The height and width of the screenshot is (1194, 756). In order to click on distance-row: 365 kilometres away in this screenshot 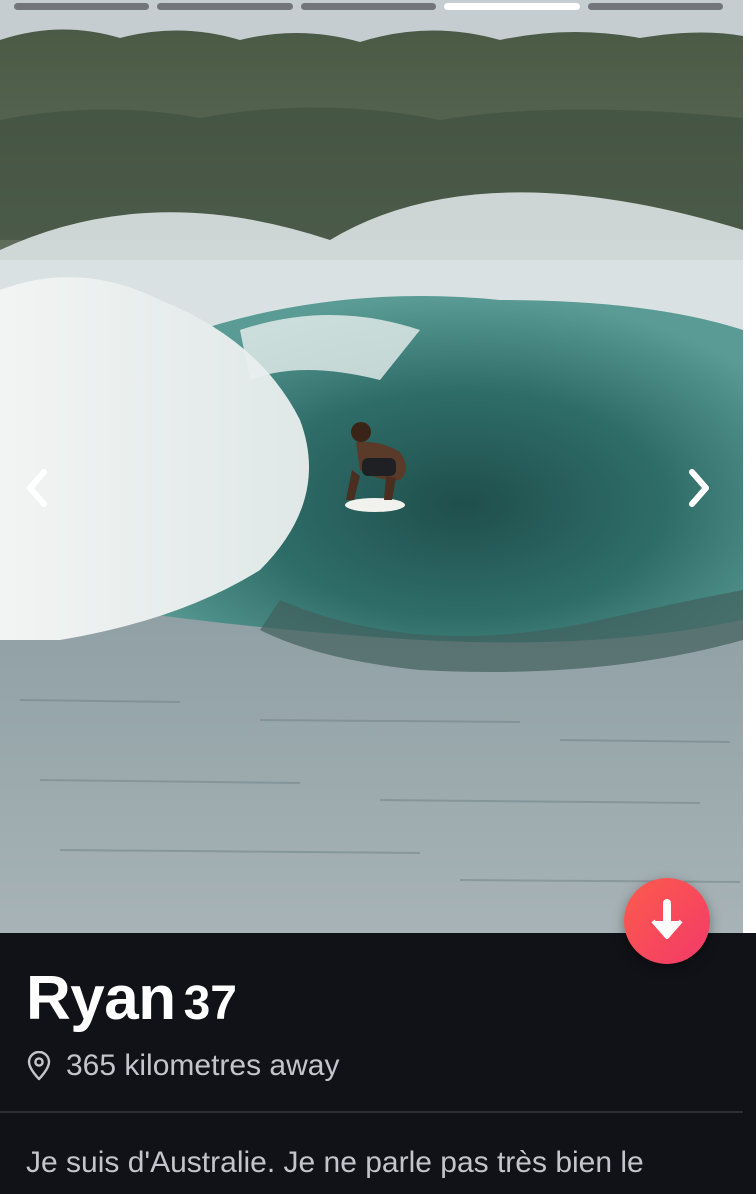, I will do `click(182, 1066)`.